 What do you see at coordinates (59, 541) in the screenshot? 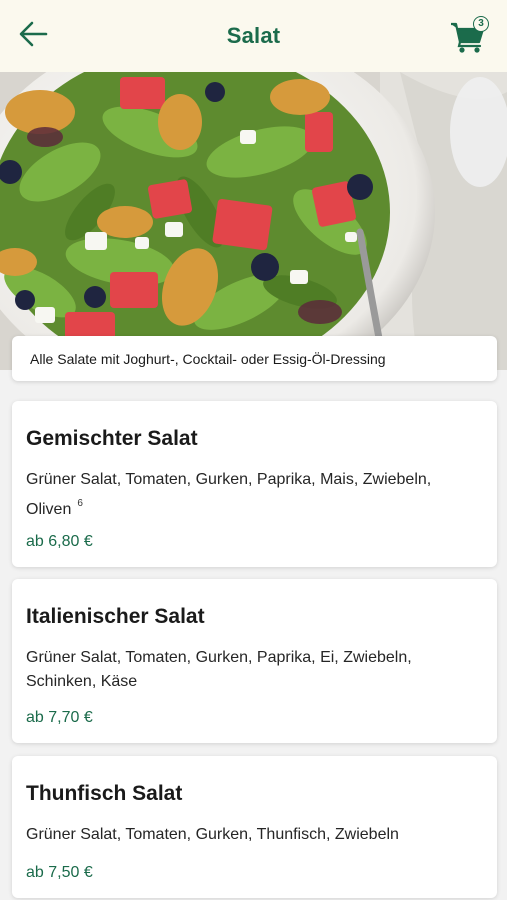
I see `product-price: ab 6,80 €` at bounding box center [59, 541].